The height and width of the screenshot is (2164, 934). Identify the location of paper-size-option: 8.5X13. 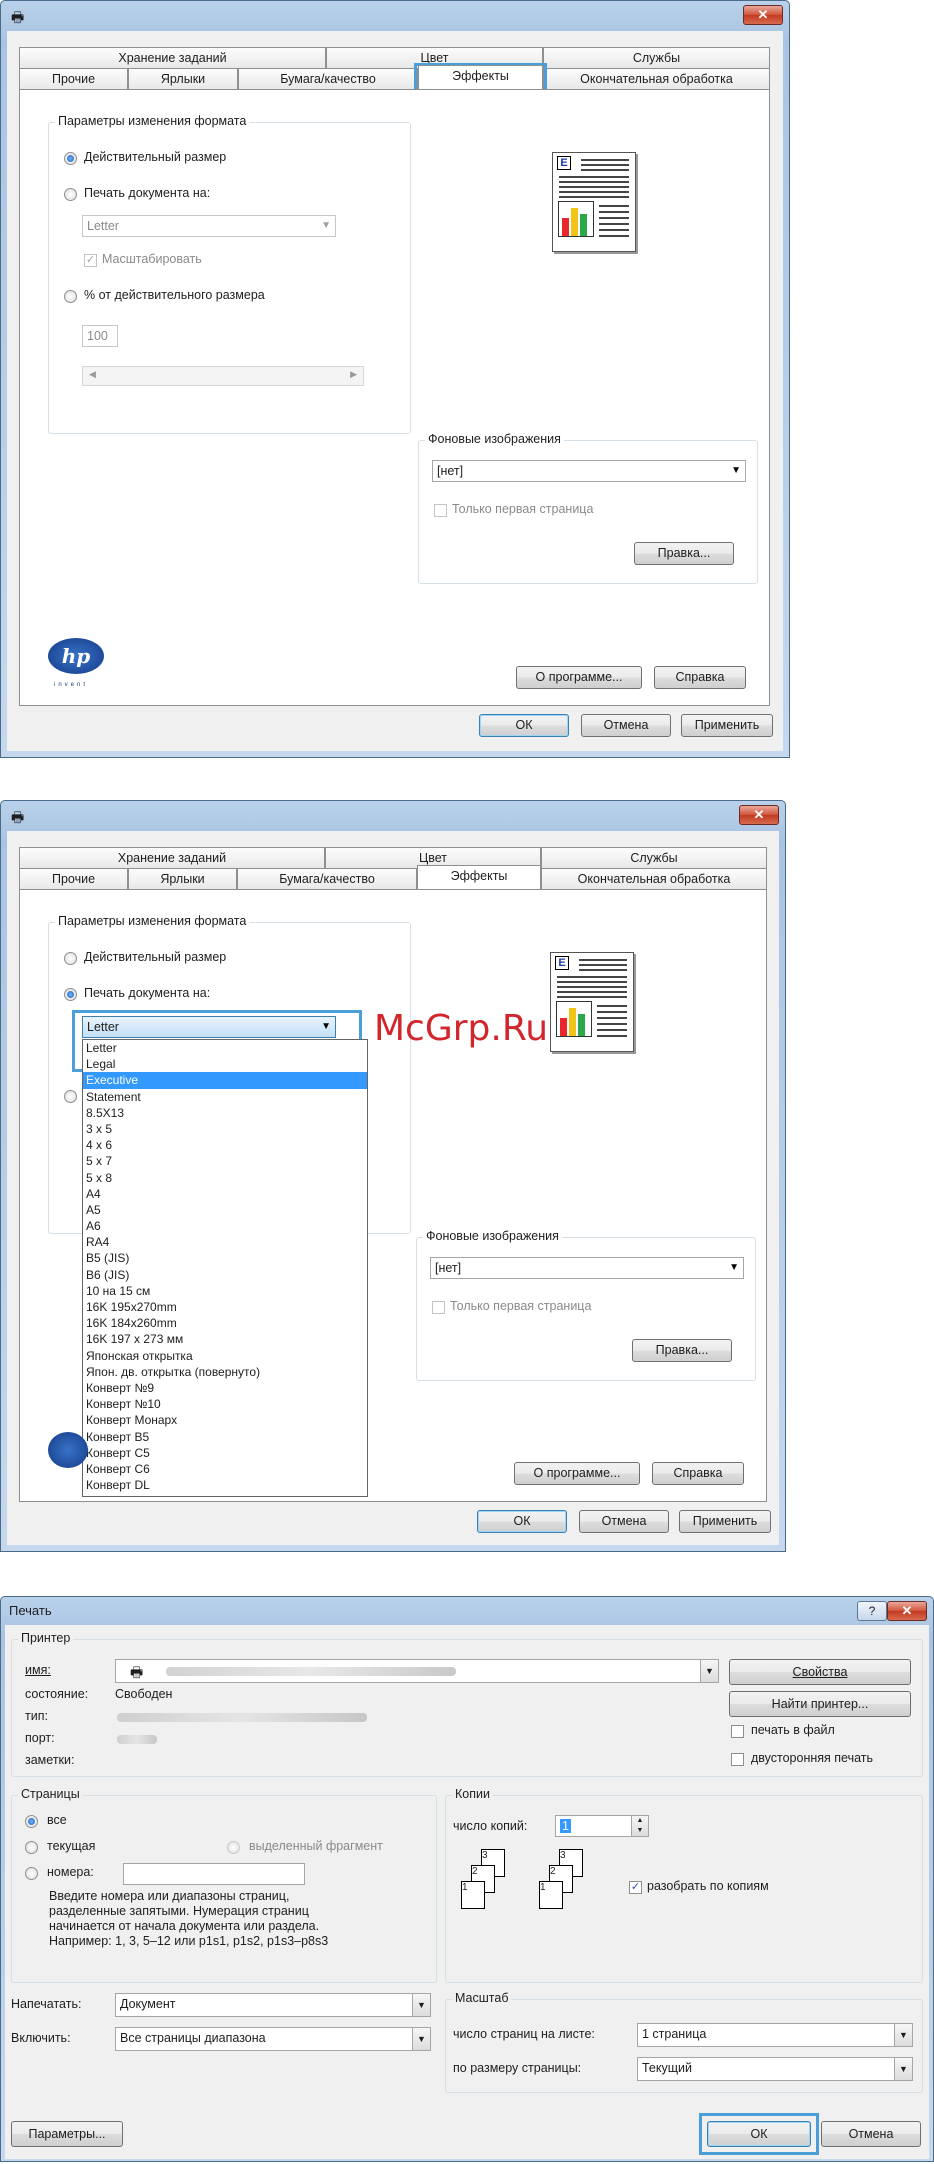
(225, 1113).